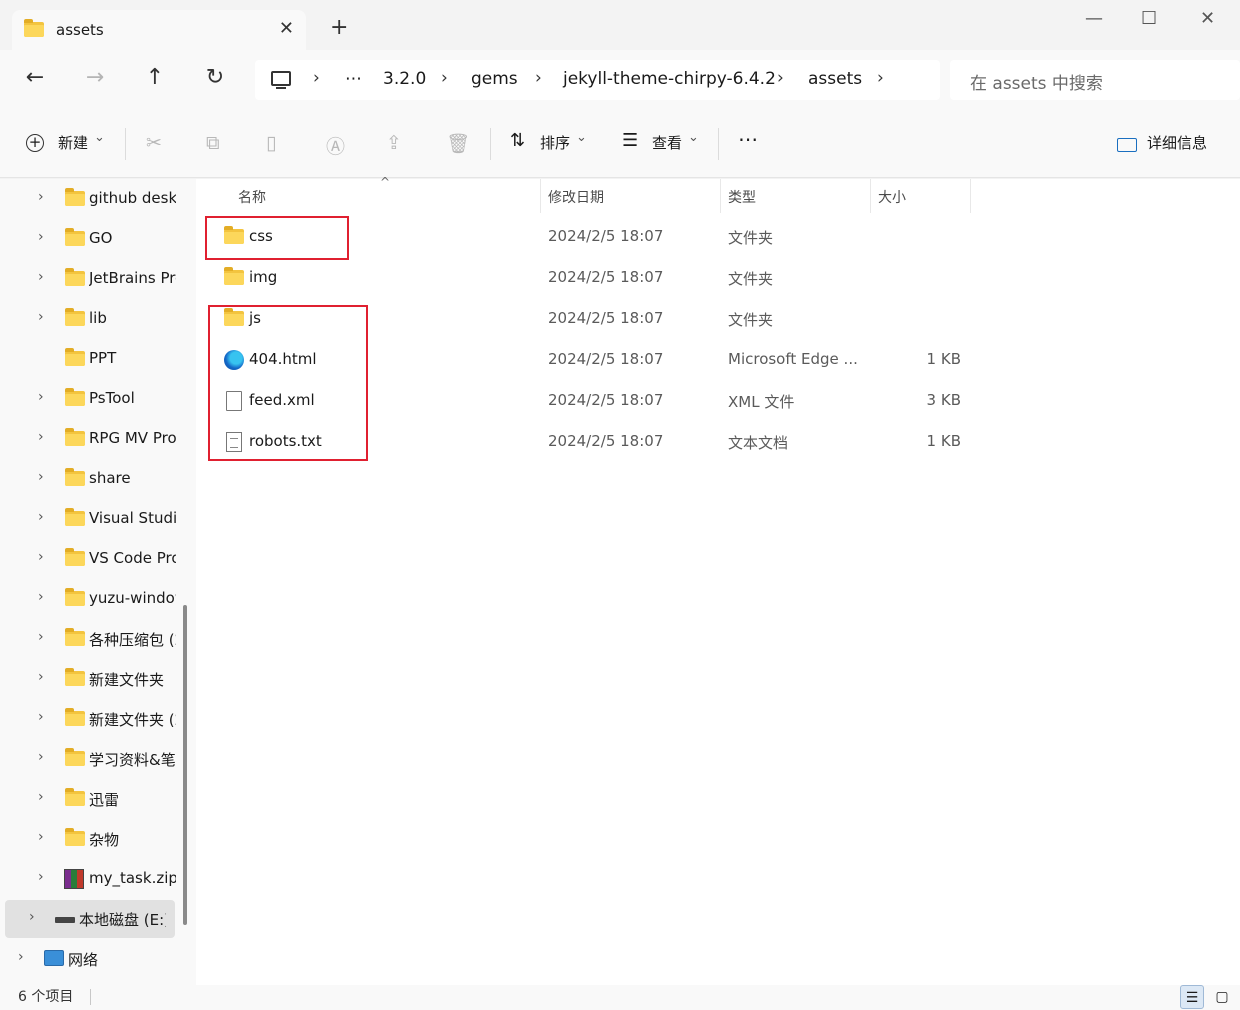 Image resolution: width=1240 pixels, height=1010 pixels. Describe the element at coordinates (591, 278) in the screenshot. I see `file-row: img 2024/2/5 18:07 文件夹` at that location.